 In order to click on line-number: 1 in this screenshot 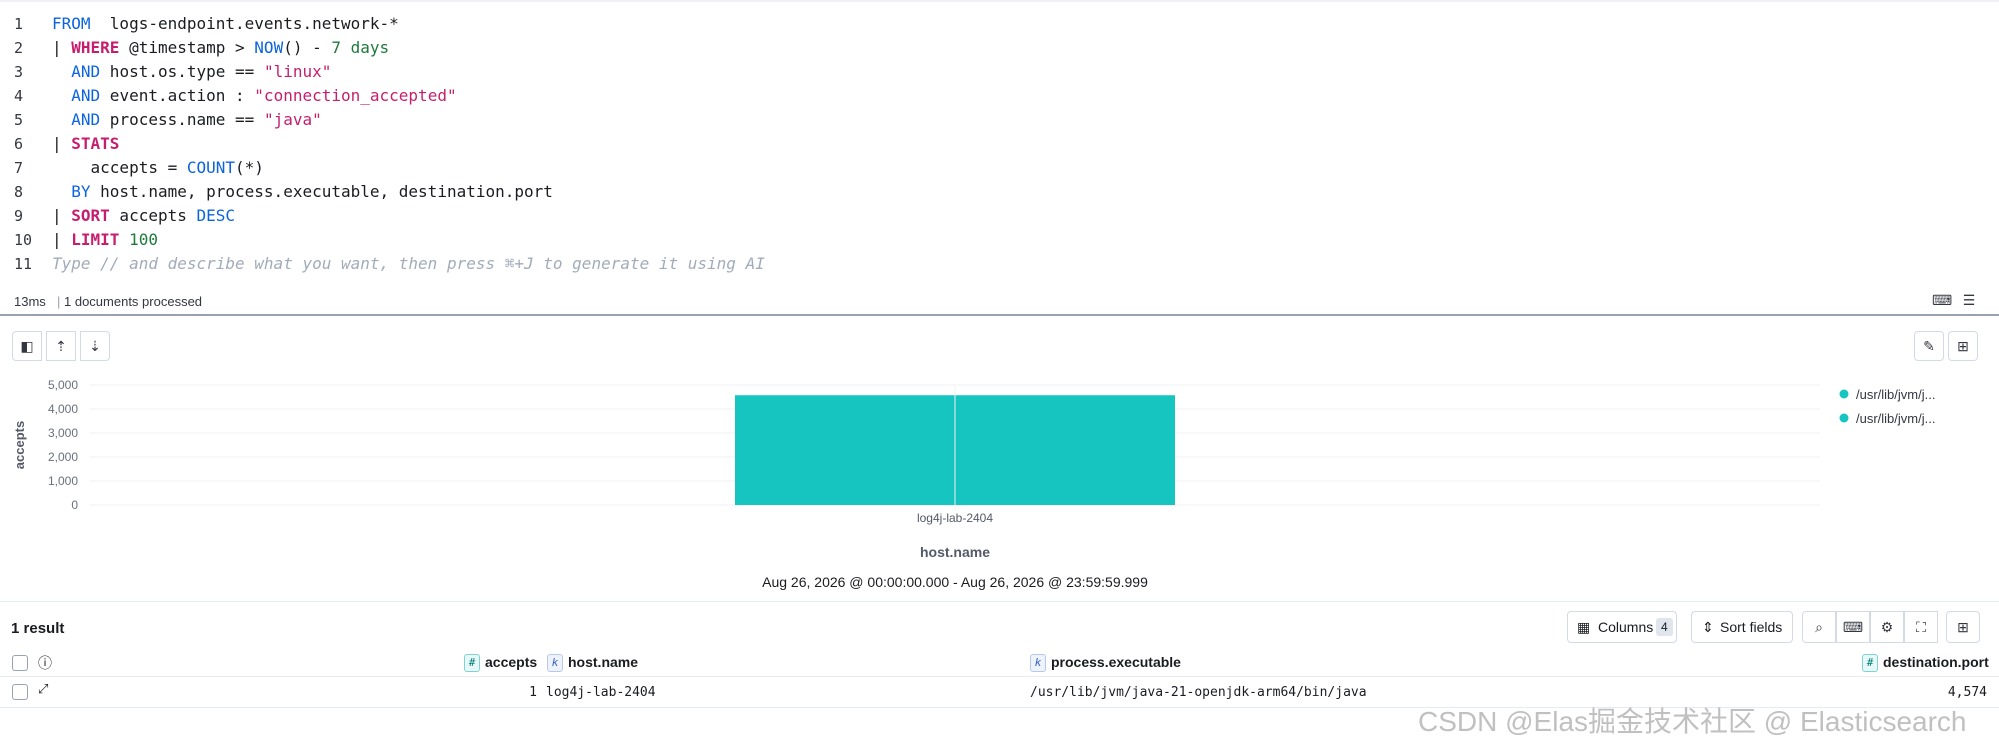, I will do `click(19, 24)`.